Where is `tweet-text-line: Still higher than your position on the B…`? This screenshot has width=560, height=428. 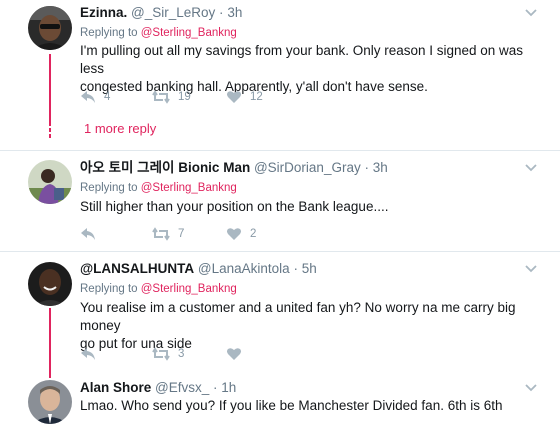
tweet-text-line: Still higher than your position on the B… is located at coordinates (234, 206).